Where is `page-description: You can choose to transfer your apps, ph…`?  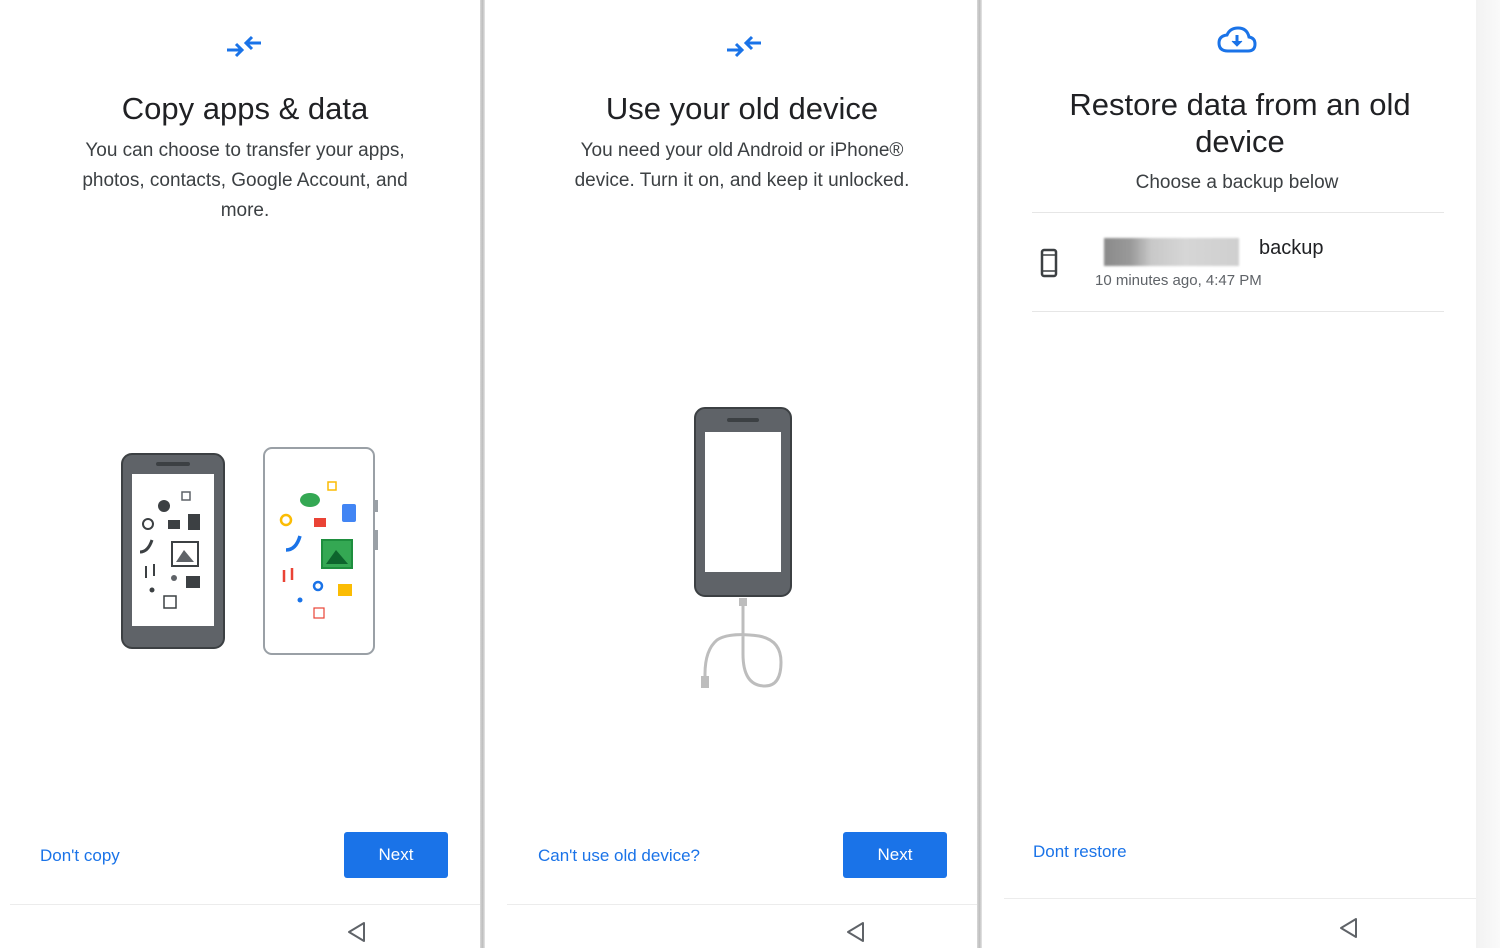 page-description: You can choose to transfer your apps, ph… is located at coordinates (245, 180).